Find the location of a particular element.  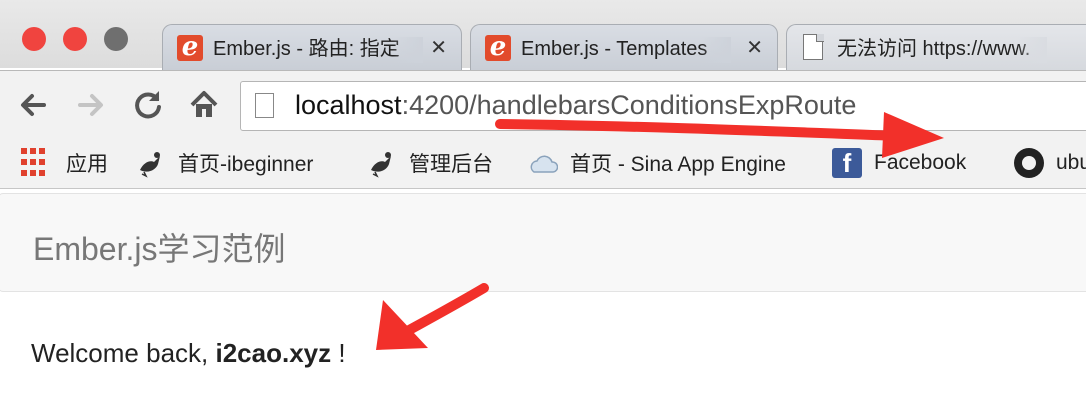

bookmark-sina-app-engine: 首页 - Sina App Engine is located at coordinates (665, 163).